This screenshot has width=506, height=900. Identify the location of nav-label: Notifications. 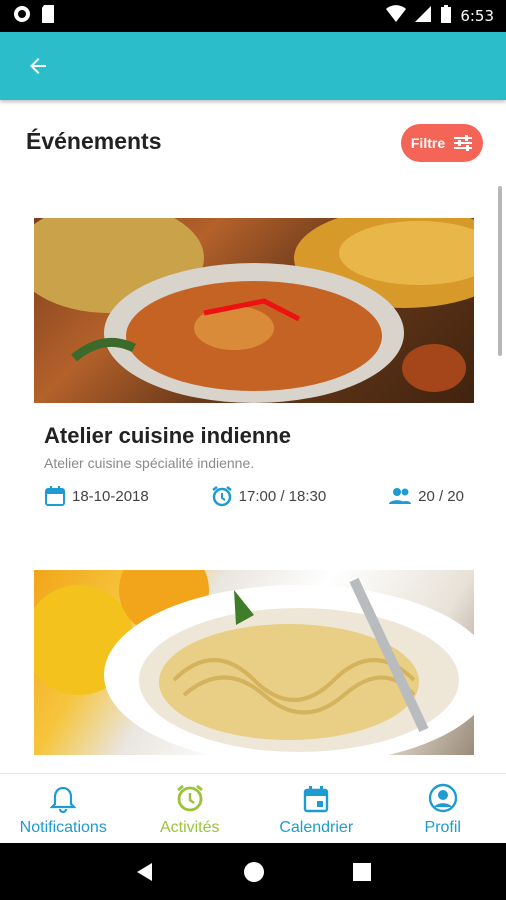
(63, 827).